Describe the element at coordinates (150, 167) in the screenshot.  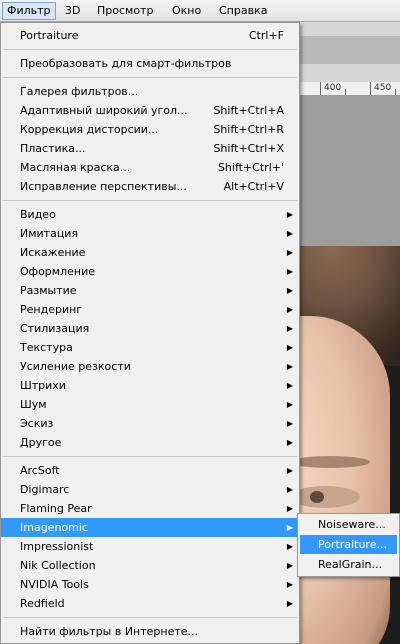
I see `menu-item-oil-paint: Масляная краска... Shift+Ctrl+'` at that location.